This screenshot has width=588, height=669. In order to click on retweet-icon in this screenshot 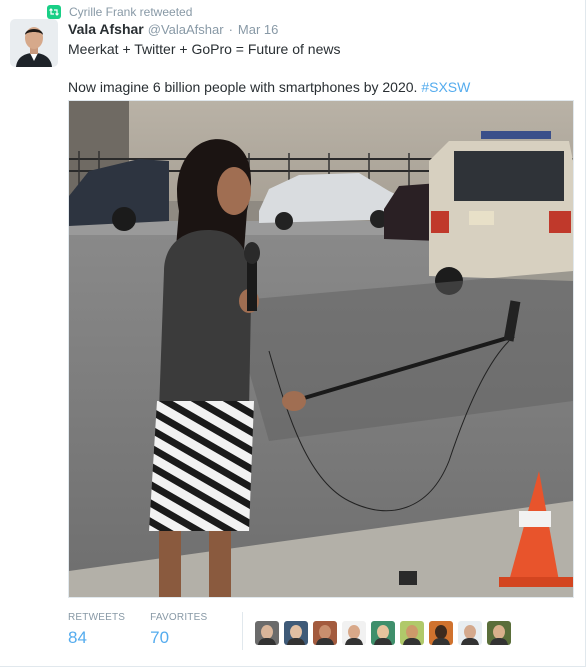, I will do `click(54, 12)`.